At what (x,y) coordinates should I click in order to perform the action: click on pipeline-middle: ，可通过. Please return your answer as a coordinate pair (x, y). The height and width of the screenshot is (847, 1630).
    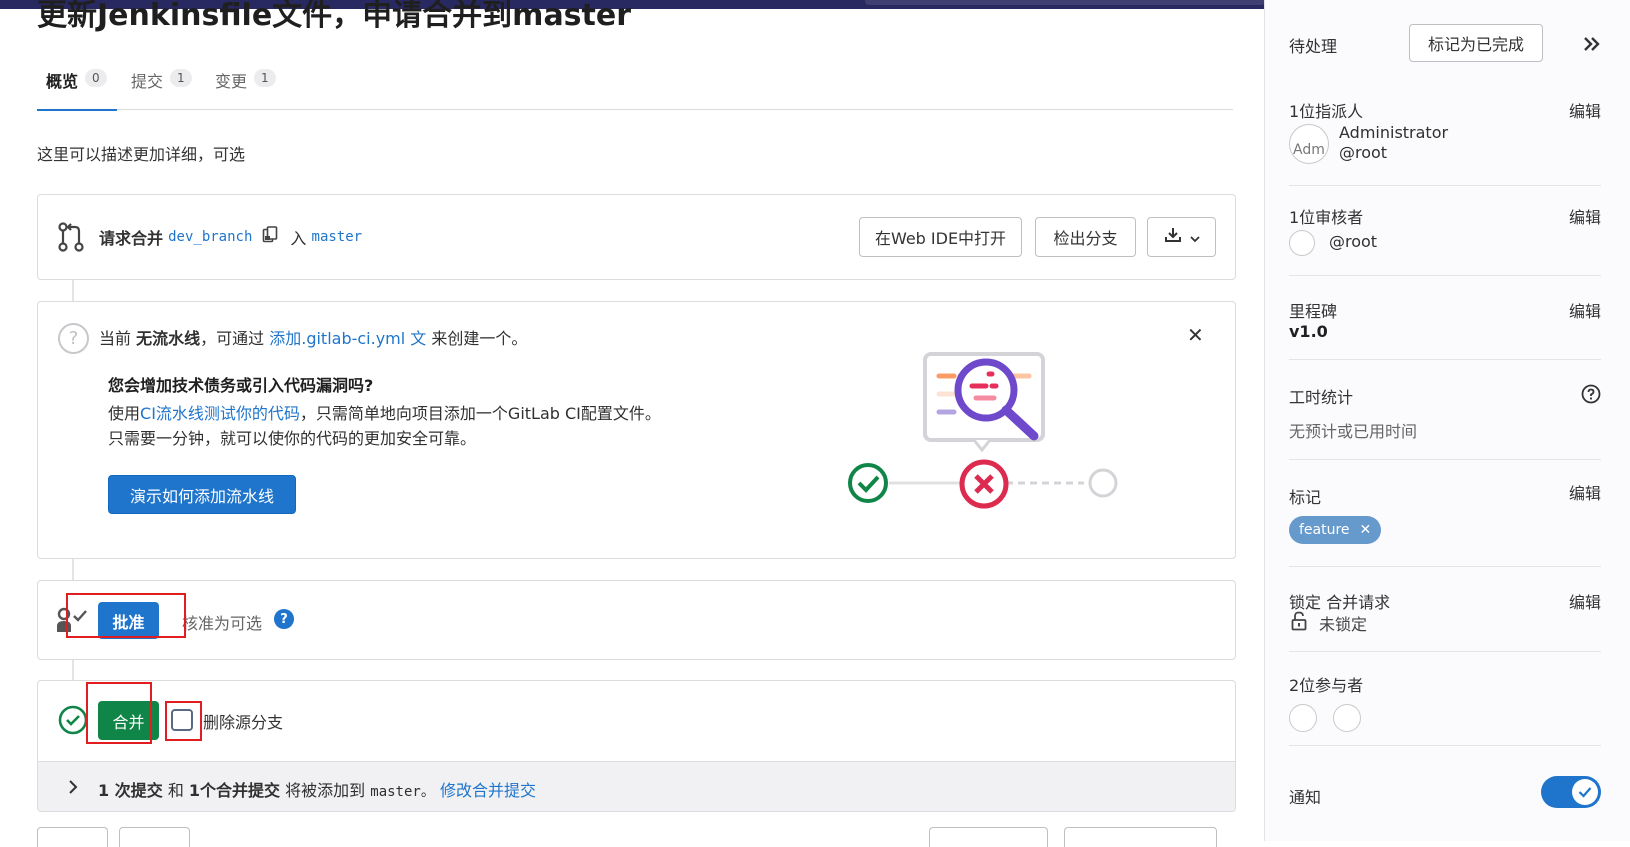
    Looking at the image, I should click on (232, 338).